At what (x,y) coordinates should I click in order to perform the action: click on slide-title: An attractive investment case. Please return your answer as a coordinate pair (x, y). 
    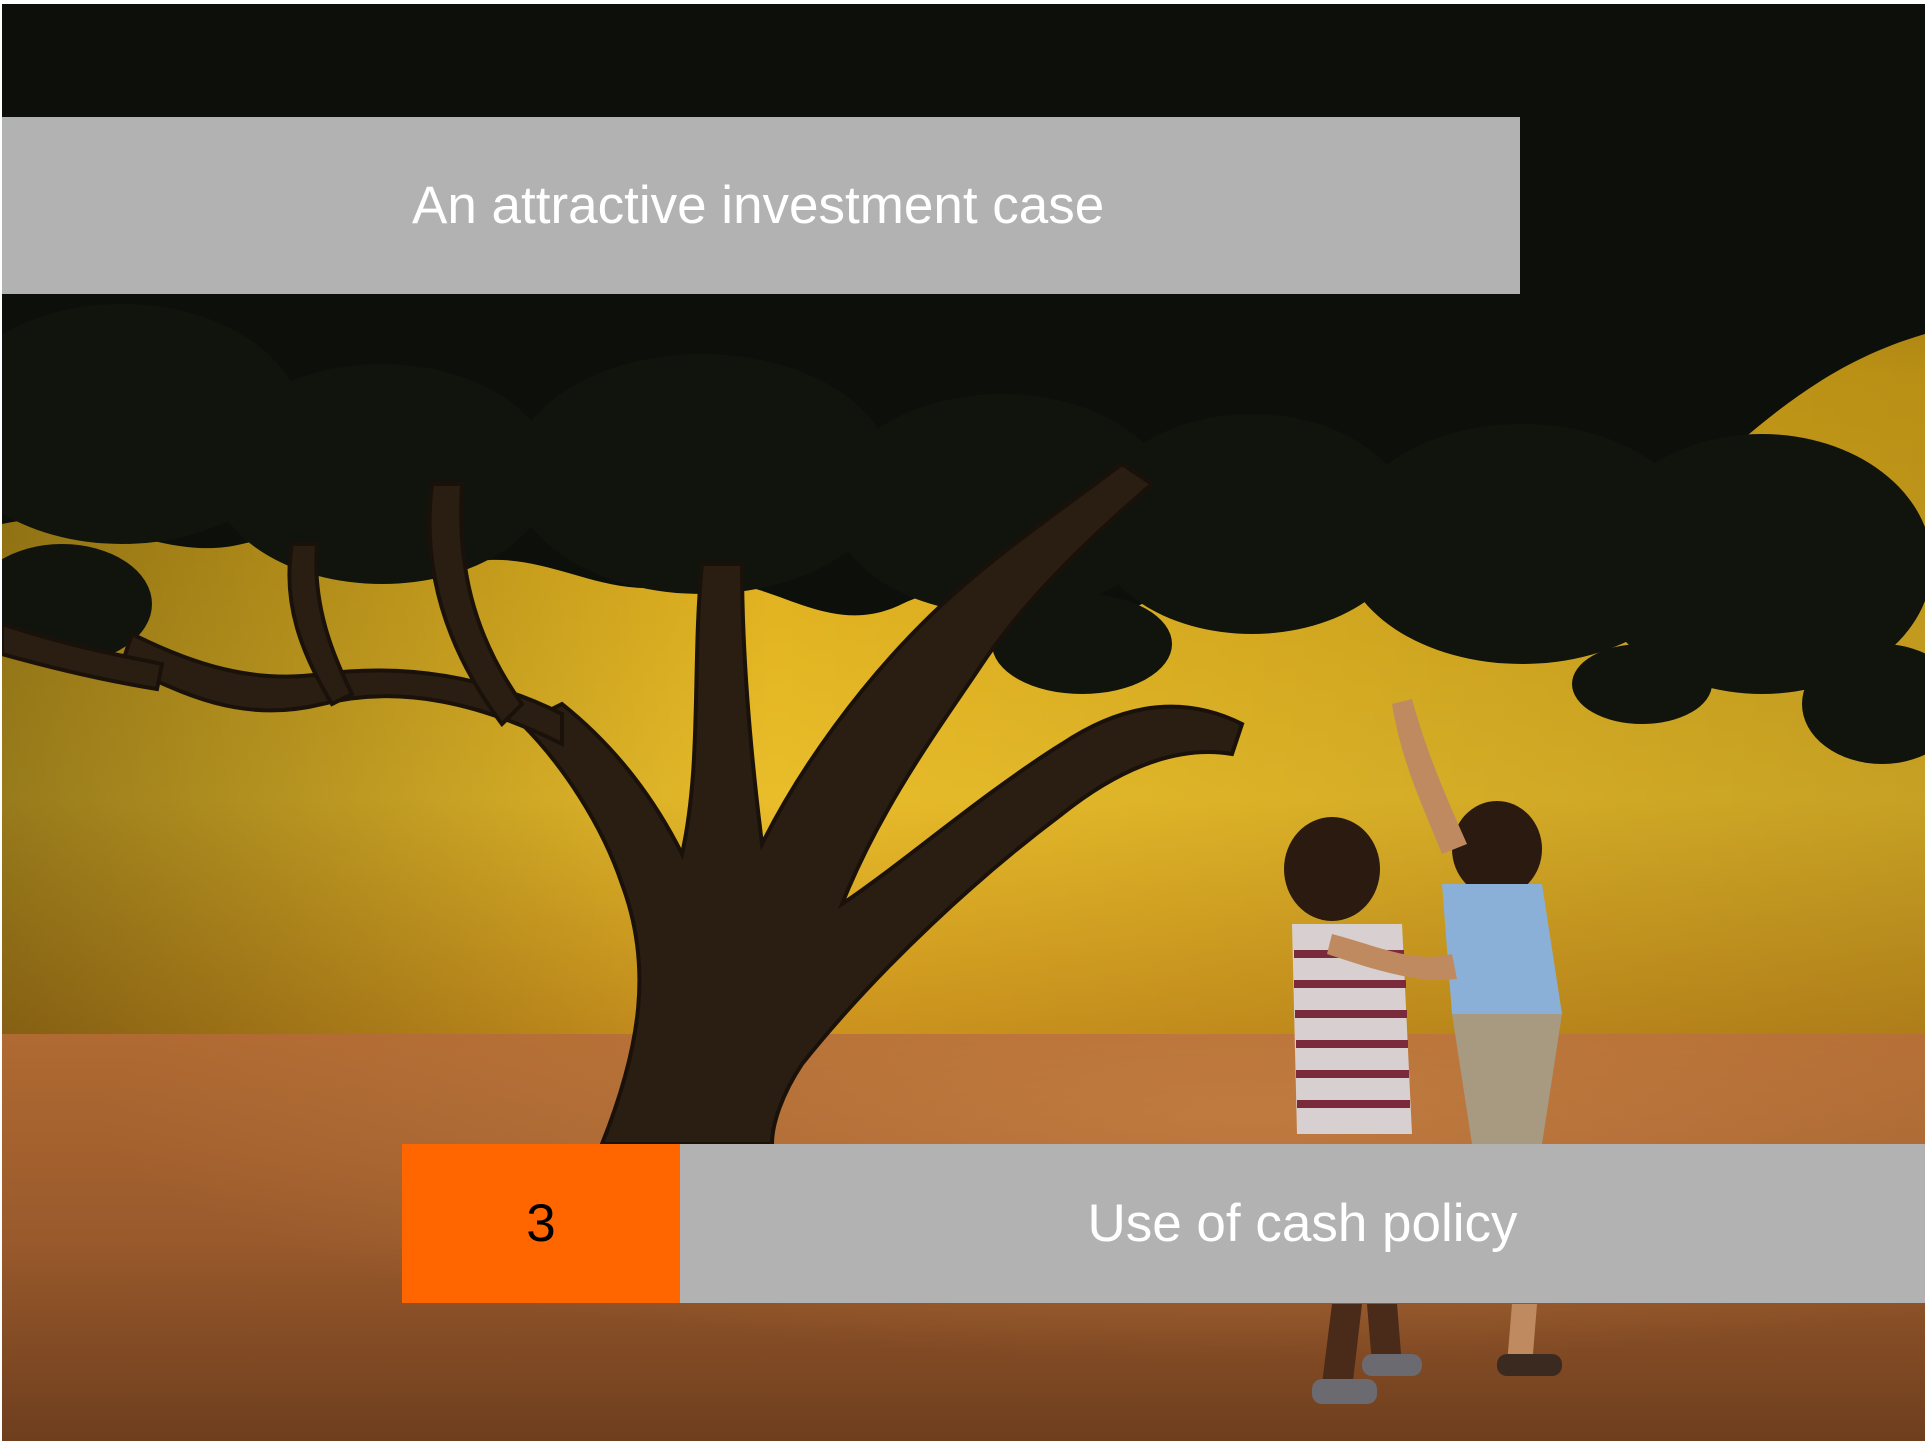
    Looking at the image, I should click on (758, 205).